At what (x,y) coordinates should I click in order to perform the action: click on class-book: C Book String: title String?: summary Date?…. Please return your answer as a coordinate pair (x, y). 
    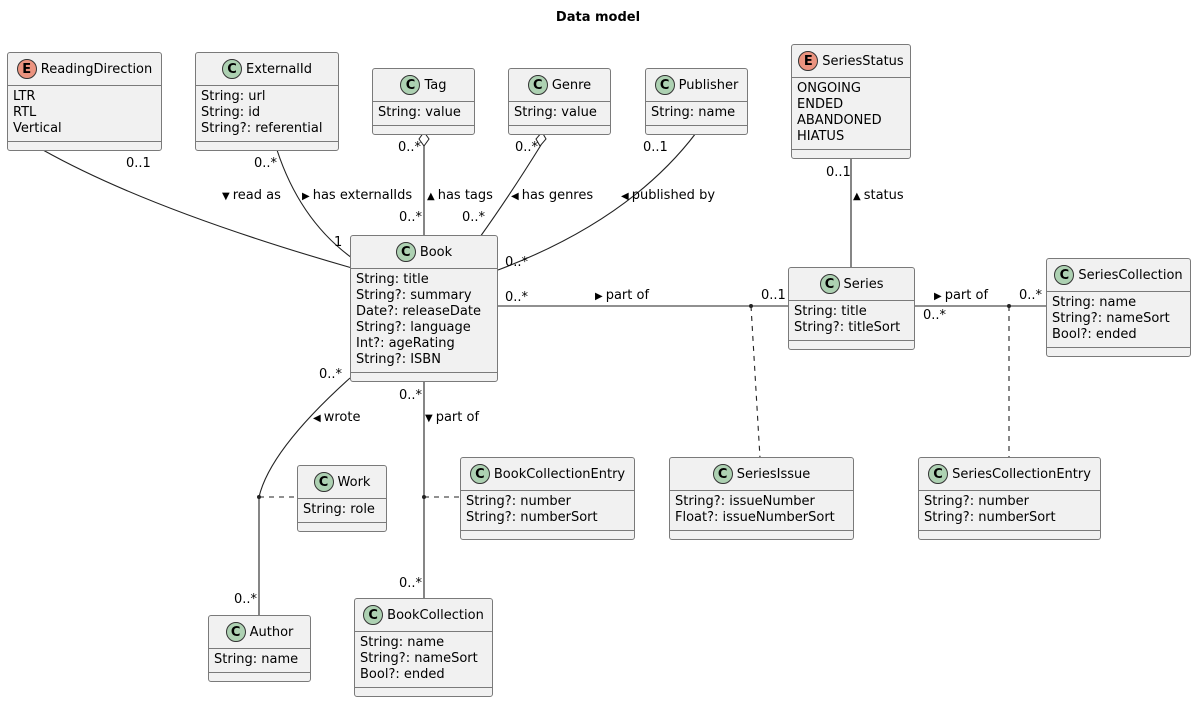
    Looking at the image, I should click on (424, 308).